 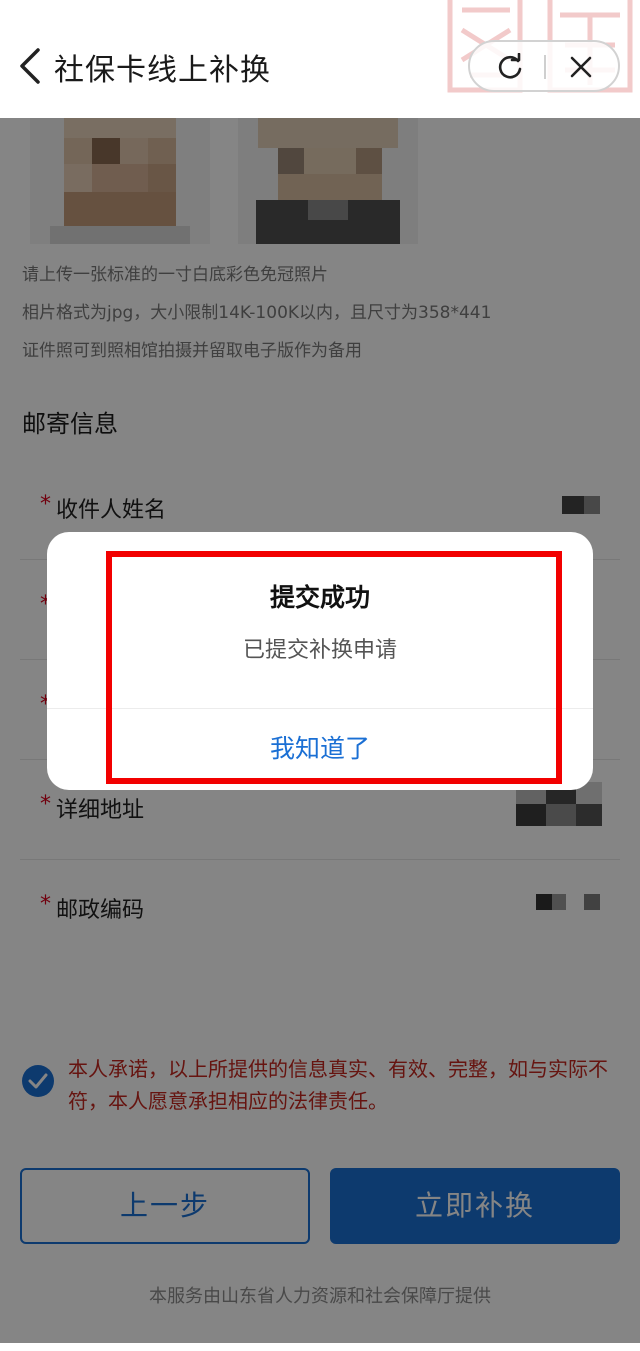 What do you see at coordinates (162, 70) in the screenshot?
I see `page-title: 社保卡线上补换` at bounding box center [162, 70].